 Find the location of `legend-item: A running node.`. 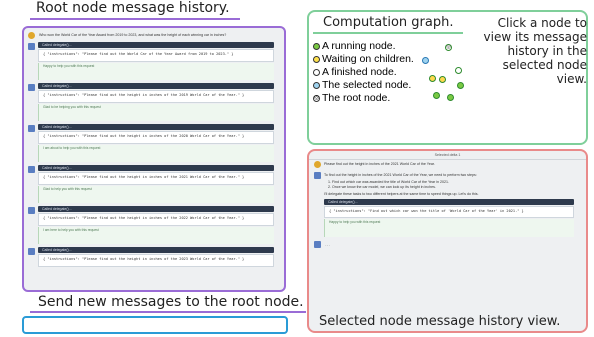

legend-item: A running node. is located at coordinates (363, 46).